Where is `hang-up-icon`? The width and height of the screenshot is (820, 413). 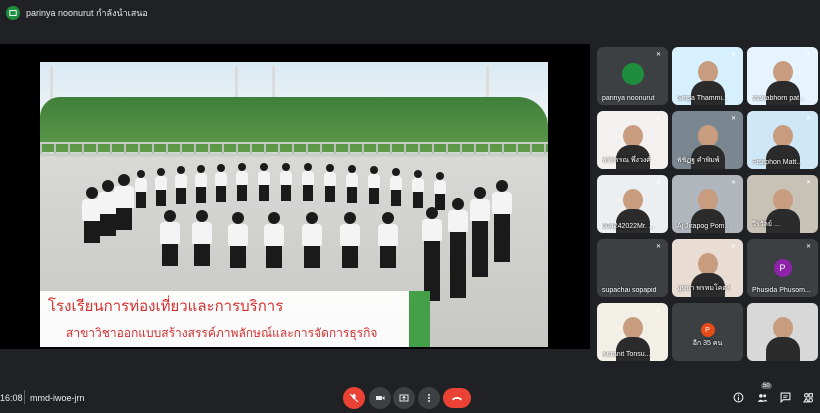 hang-up-icon is located at coordinates (457, 399).